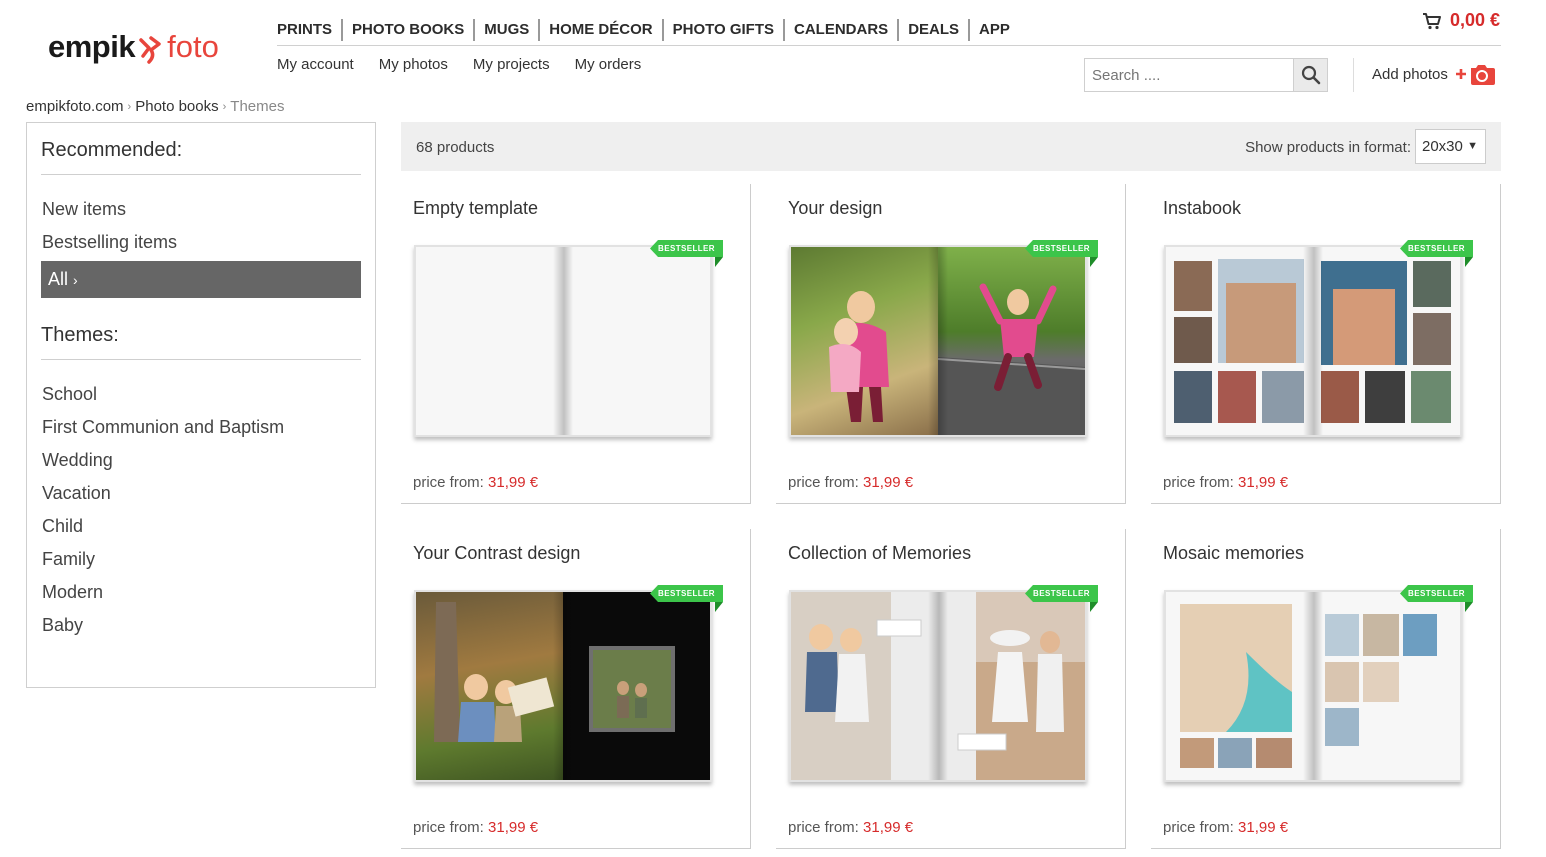  What do you see at coordinates (508, 29) in the screenshot?
I see `nav-mugs: MUGS` at bounding box center [508, 29].